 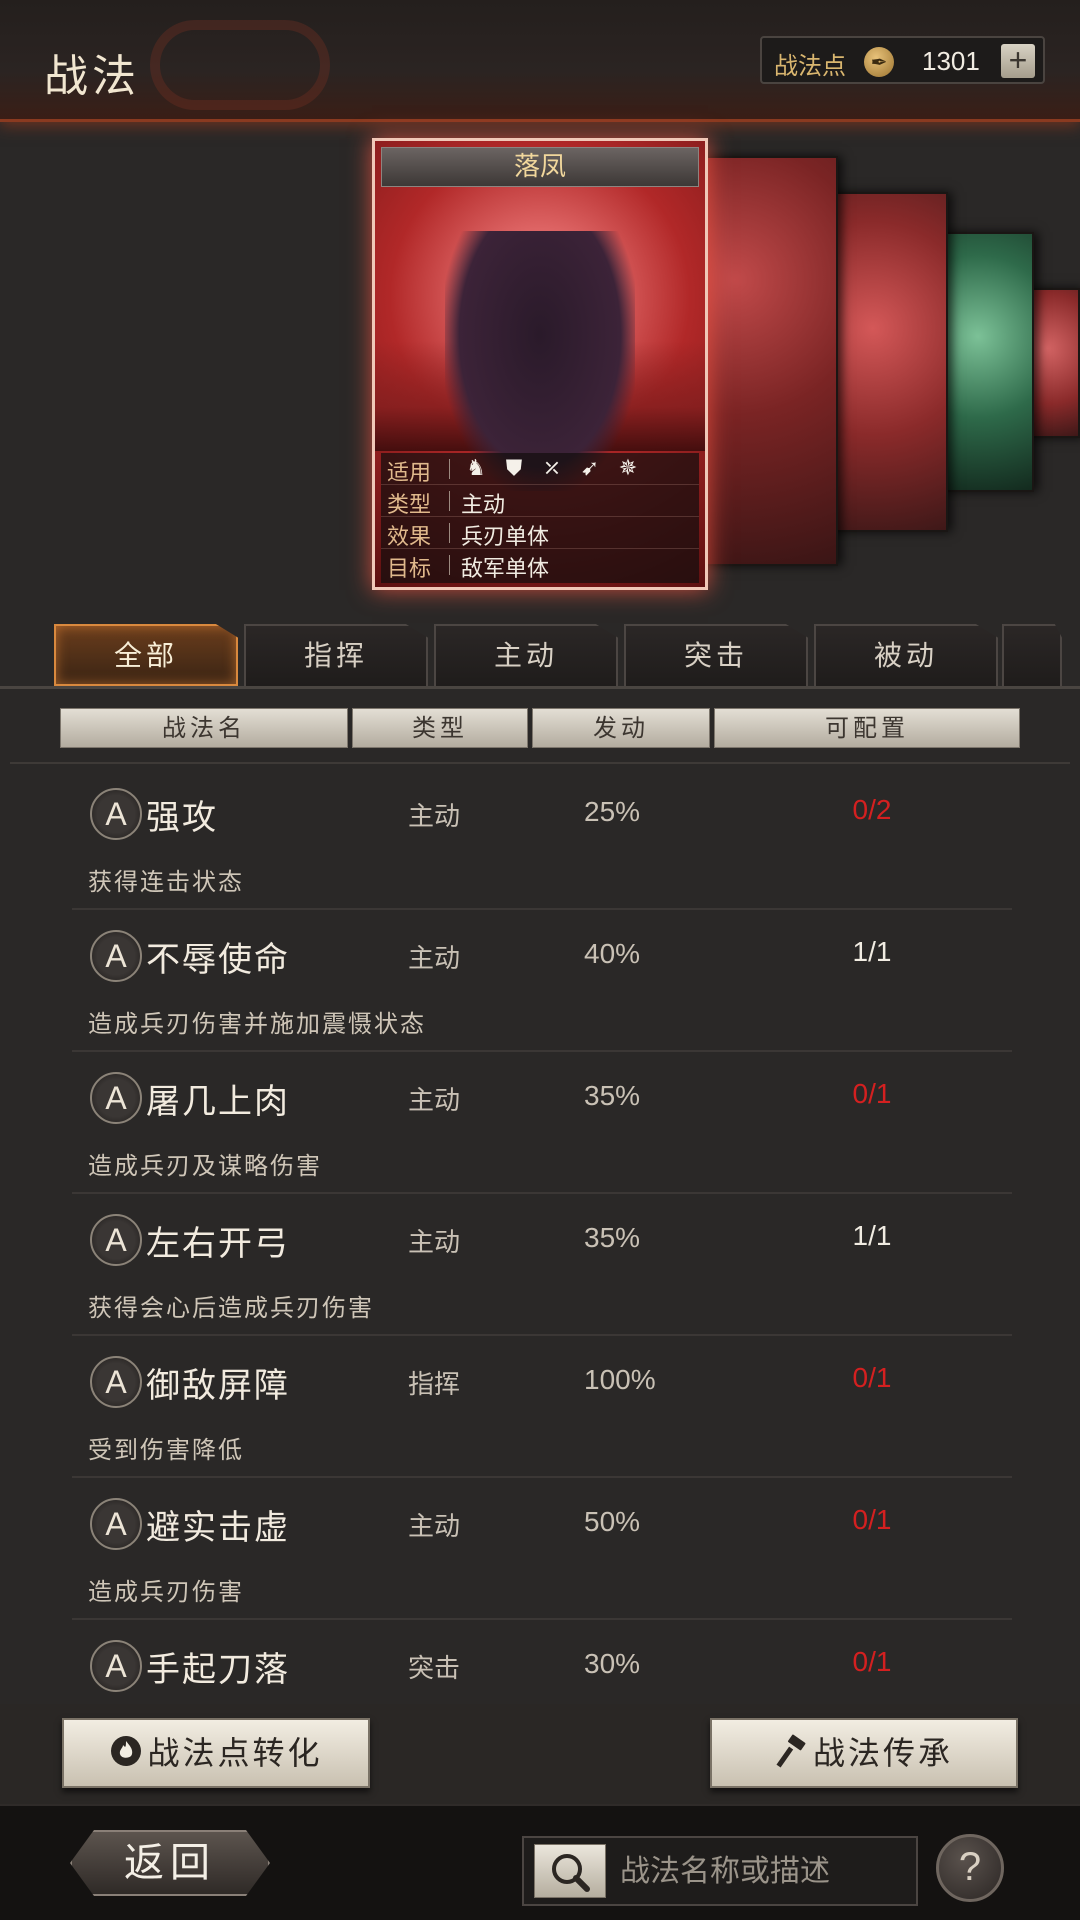 I want to click on points-label: 战法点, so click(x=810, y=66).